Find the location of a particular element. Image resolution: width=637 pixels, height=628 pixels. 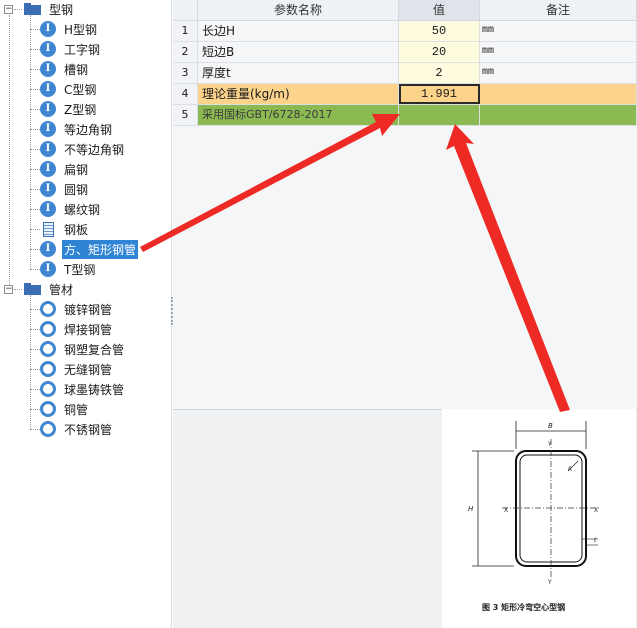

row-number: 3 is located at coordinates (185, 73).